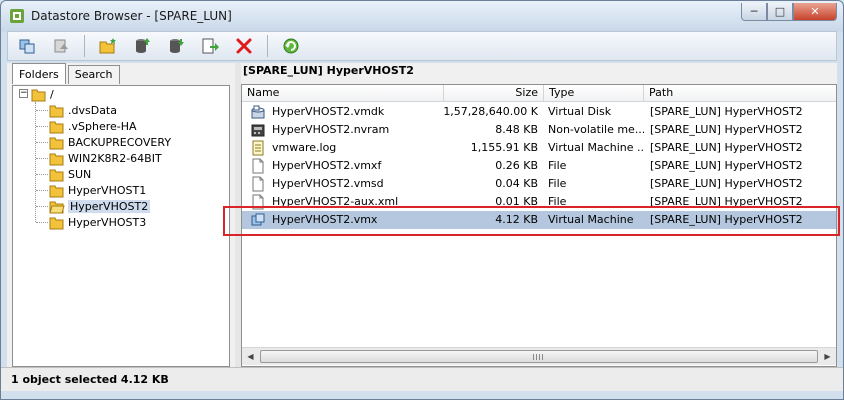 Image resolution: width=844 pixels, height=400 pixels. I want to click on grip-icon, so click(538, 357).